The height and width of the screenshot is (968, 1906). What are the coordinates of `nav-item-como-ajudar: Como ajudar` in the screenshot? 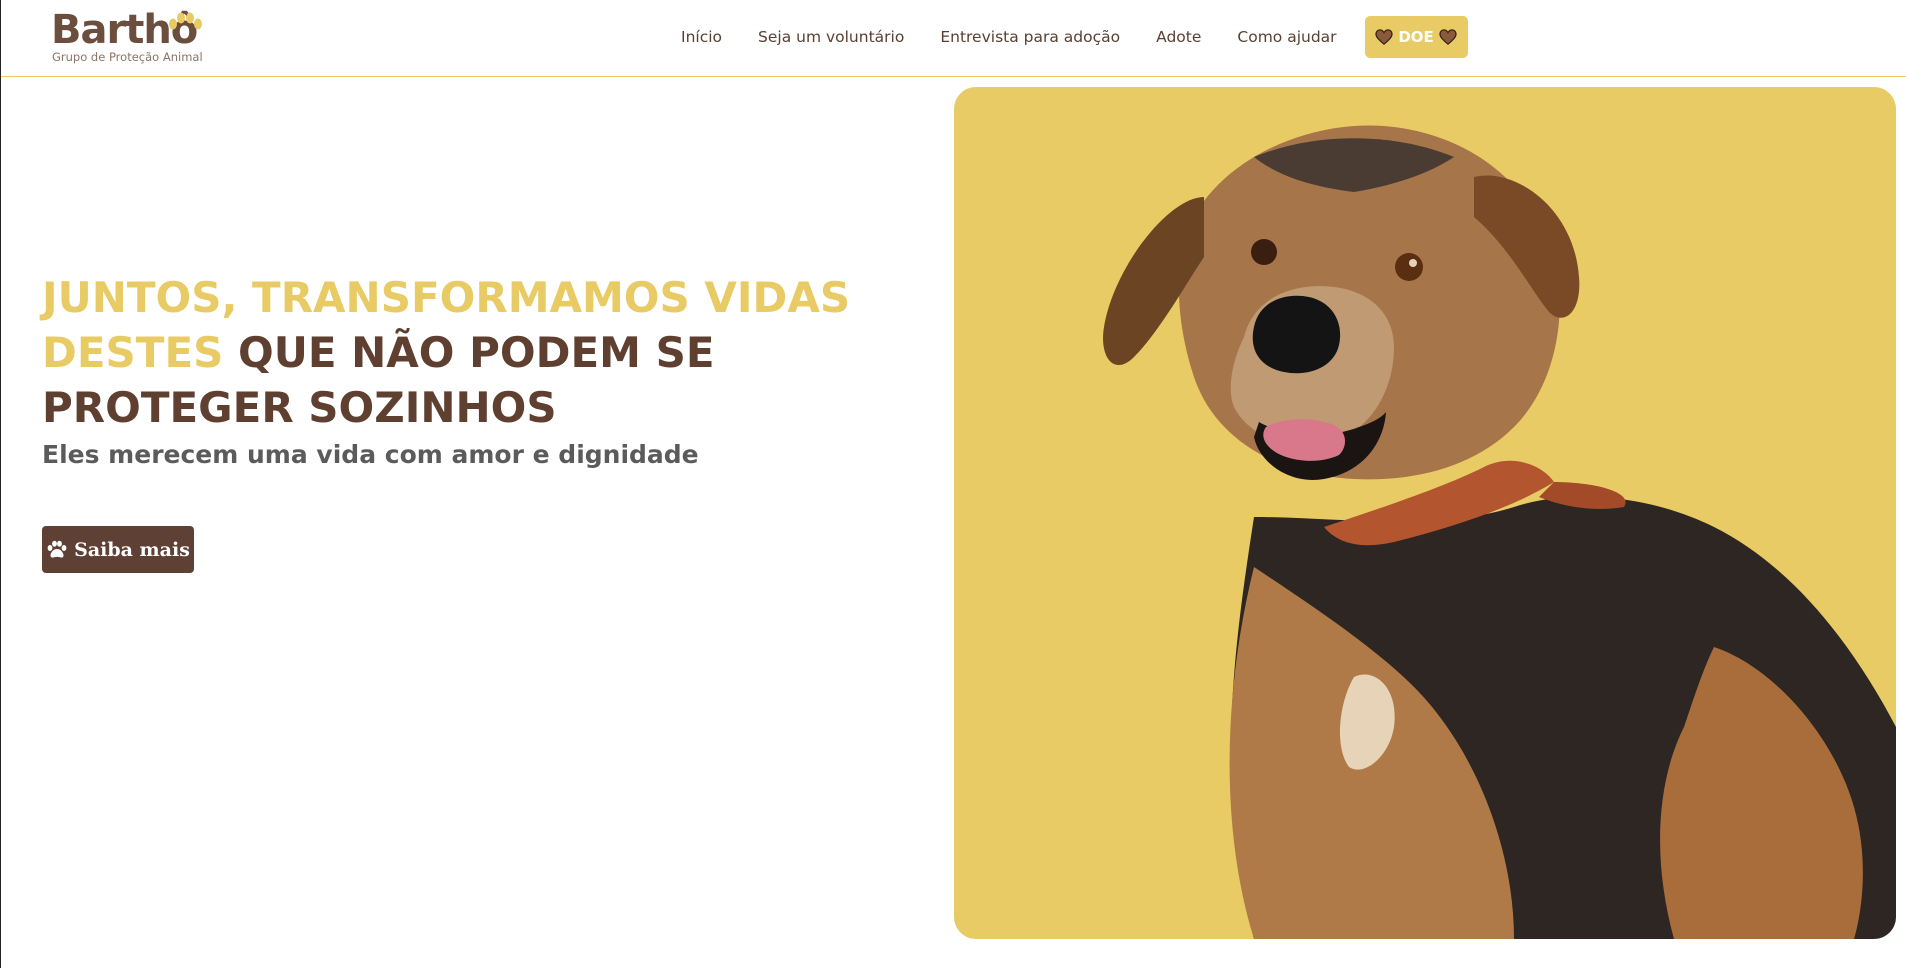 It's located at (1286, 37).